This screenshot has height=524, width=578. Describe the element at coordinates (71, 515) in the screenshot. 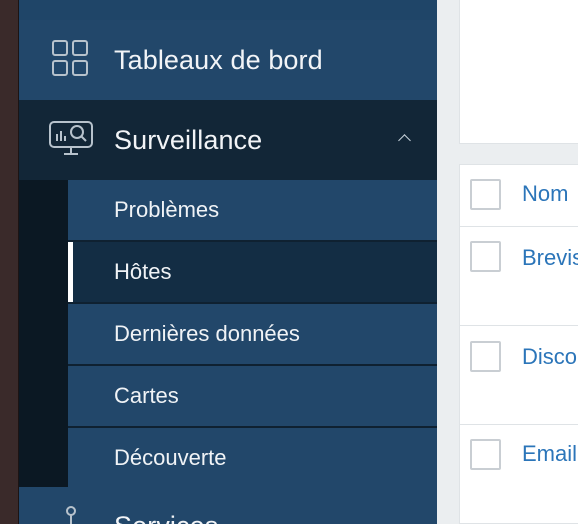

I see `services-icon` at that location.